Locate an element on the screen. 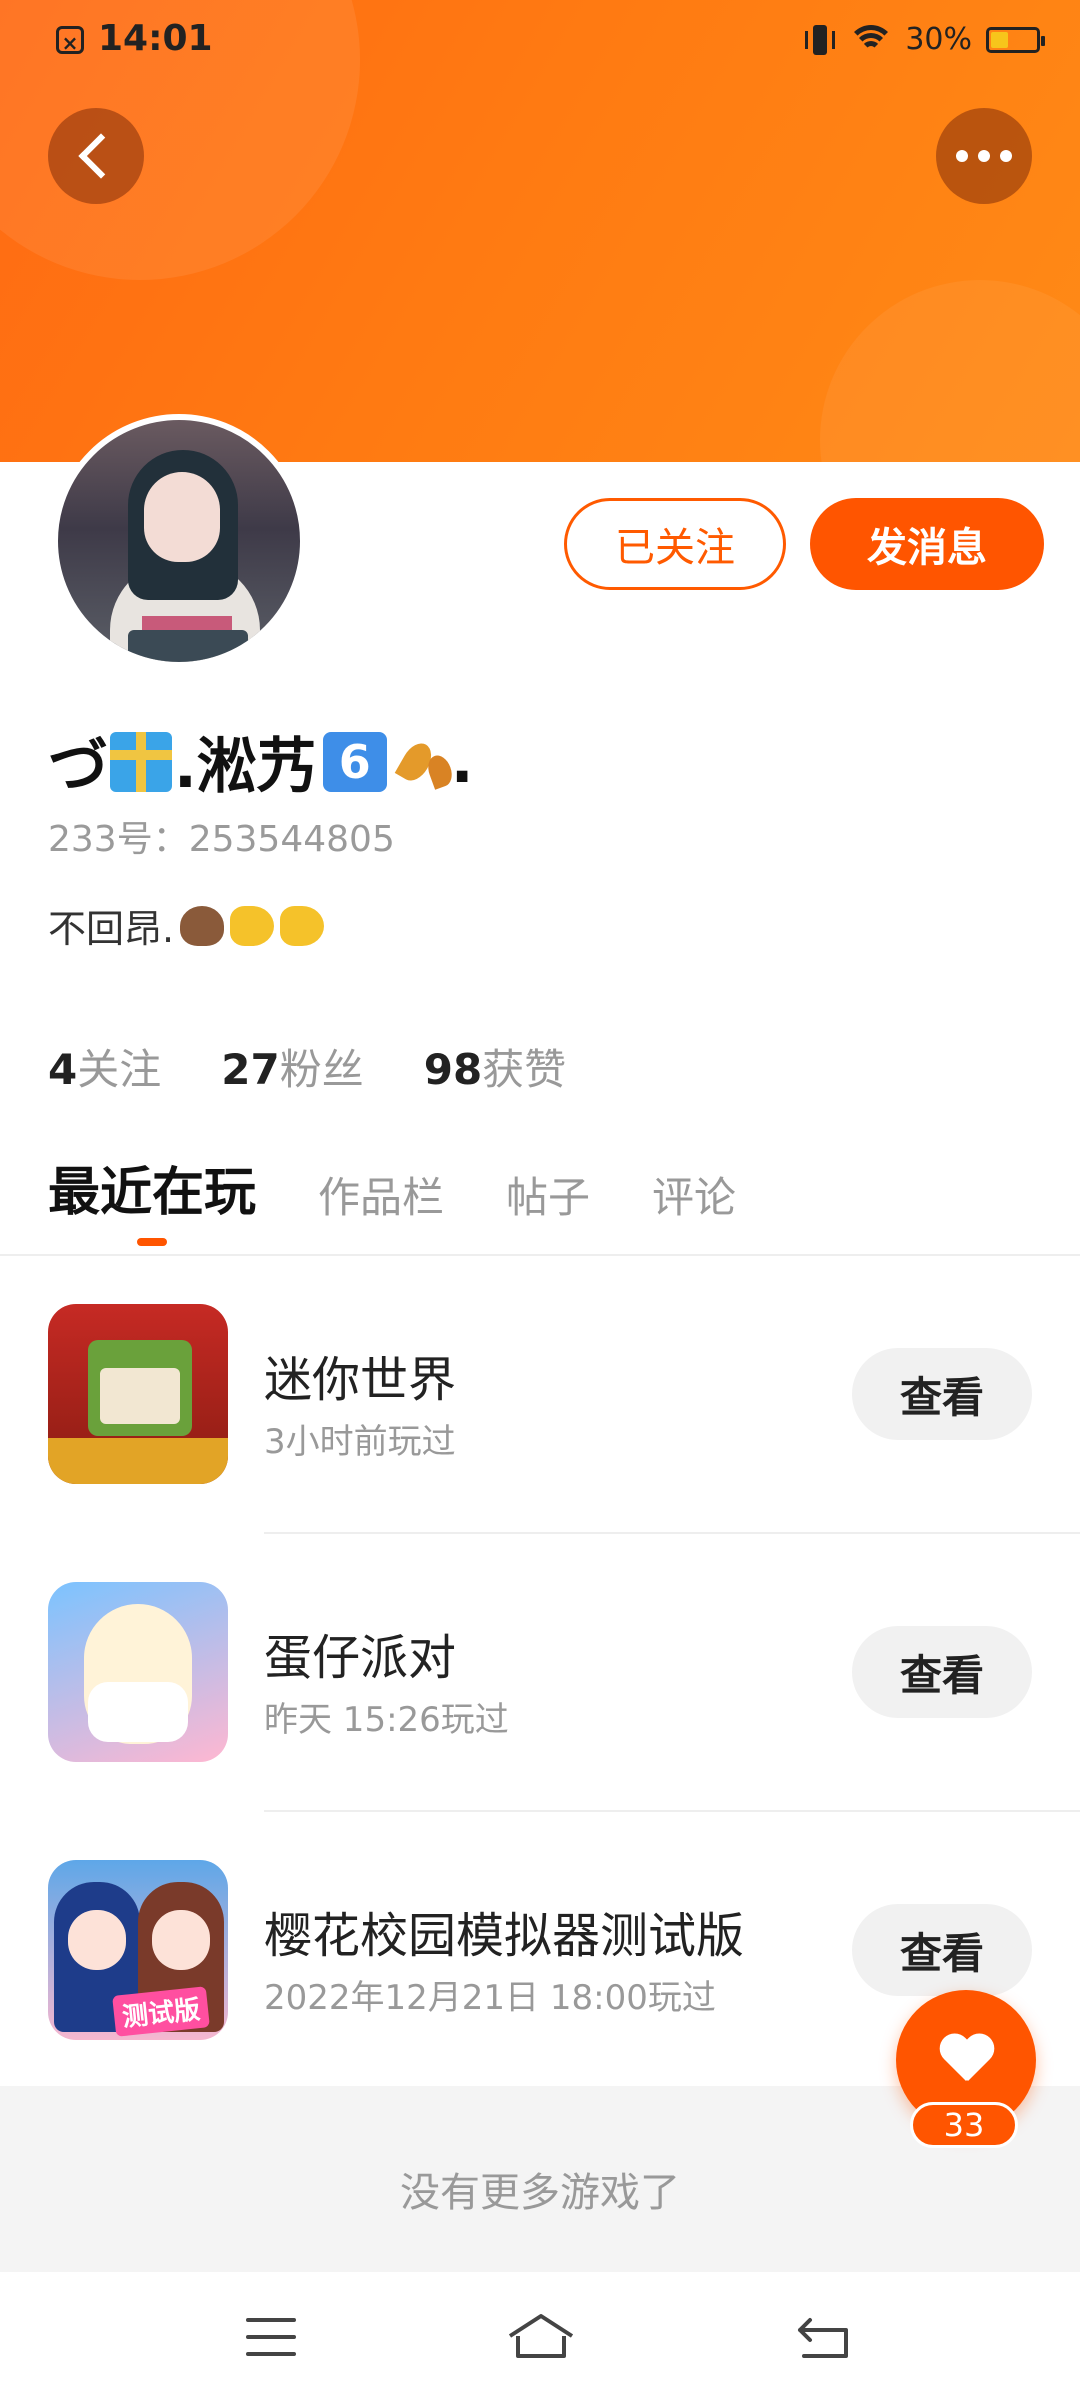  notification-icon: × is located at coordinates (70, 40).